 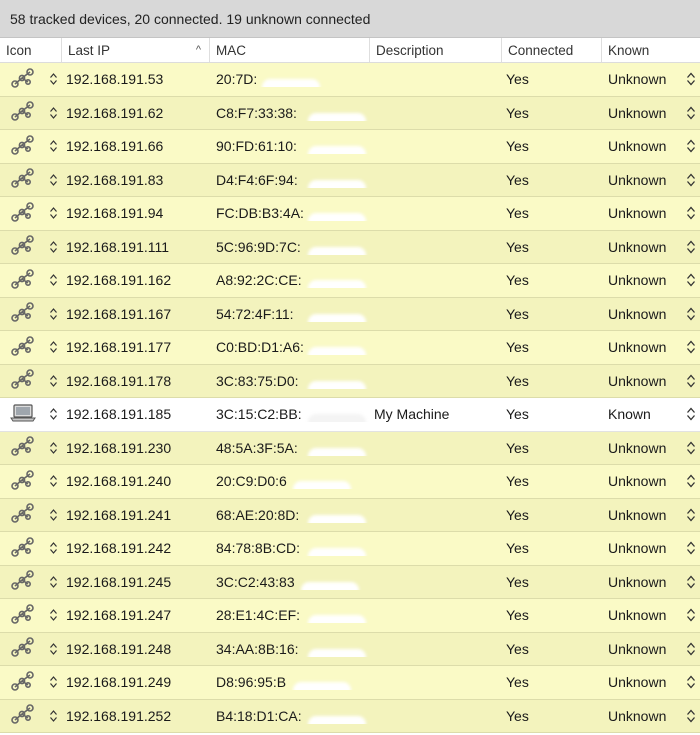 What do you see at coordinates (350, 716) in the screenshot?
I see `table-row: 192.168.191.252 B4:18:D1:CA: Yes Unknown` at bounding box center [350, 716].